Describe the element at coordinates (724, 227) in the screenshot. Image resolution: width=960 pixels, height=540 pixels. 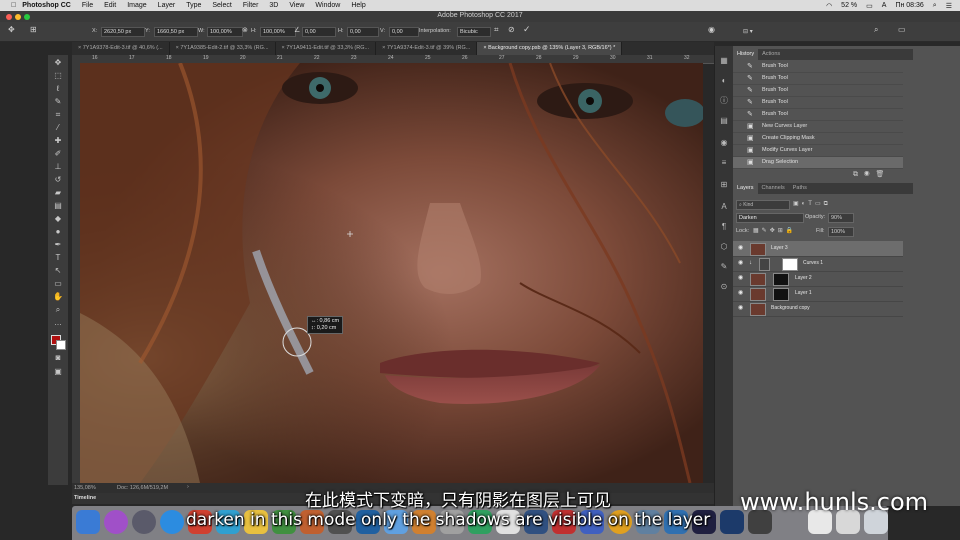
I see `paragraph-panel-icon: ¶` at that location.